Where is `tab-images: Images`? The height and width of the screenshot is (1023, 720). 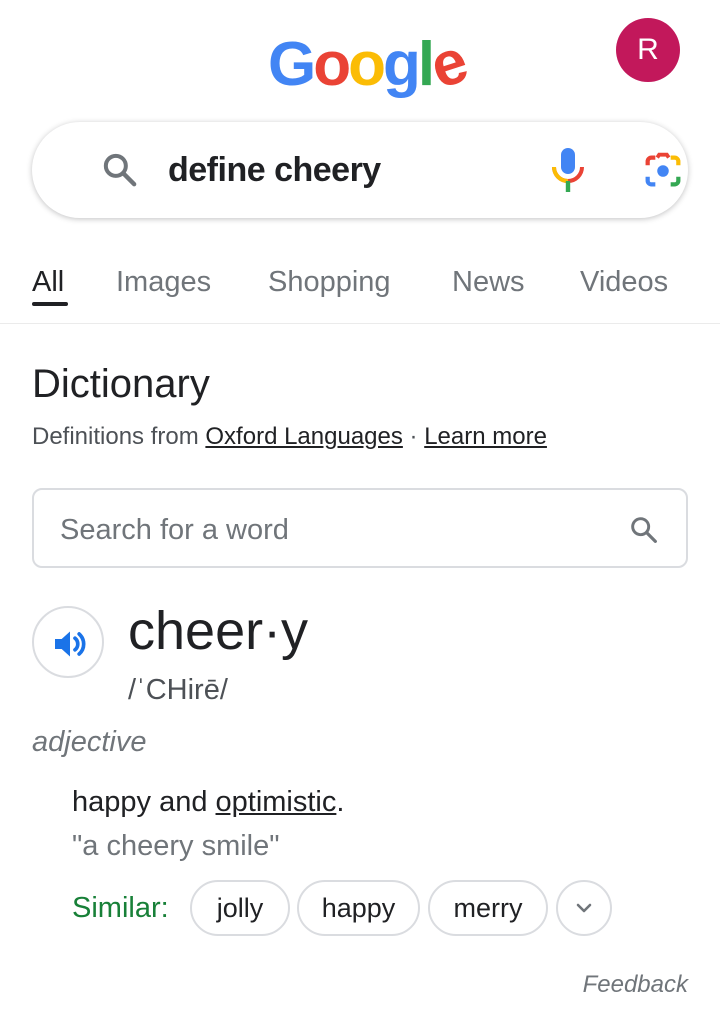 tab-images: Images is located at coordinates (163, 282).